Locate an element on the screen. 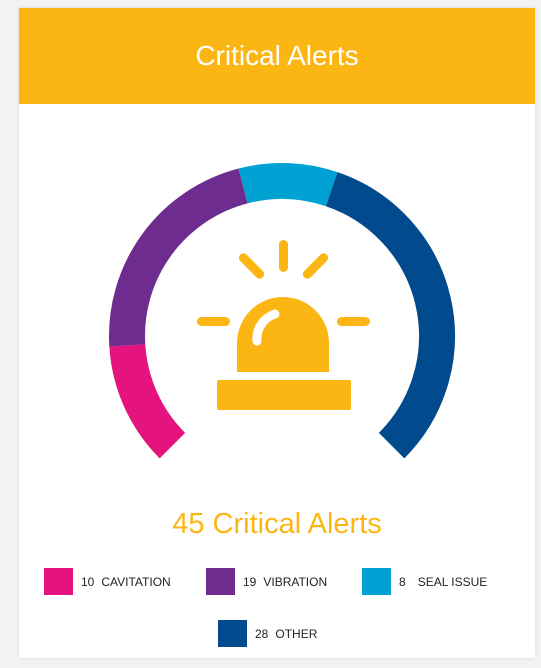 This screenshot has height=668, width=541. legend-label-other: OTHER is located at coordinates (296, 633).